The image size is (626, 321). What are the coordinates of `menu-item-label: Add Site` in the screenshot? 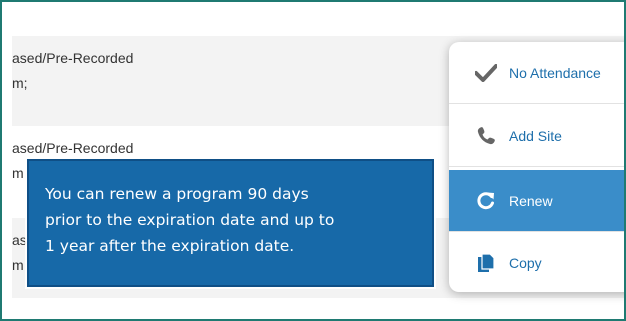 It's located at (535, 135).